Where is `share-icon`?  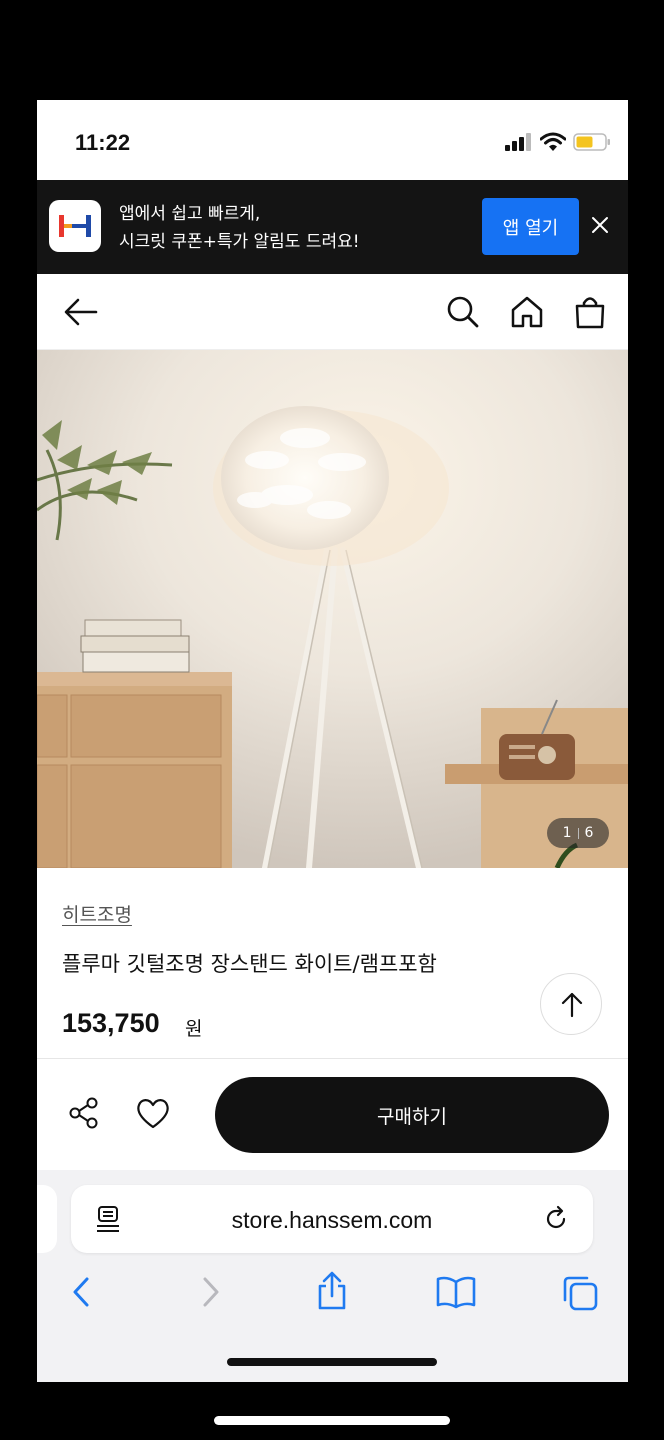 share-icon is located at coordinates (84, 1113).